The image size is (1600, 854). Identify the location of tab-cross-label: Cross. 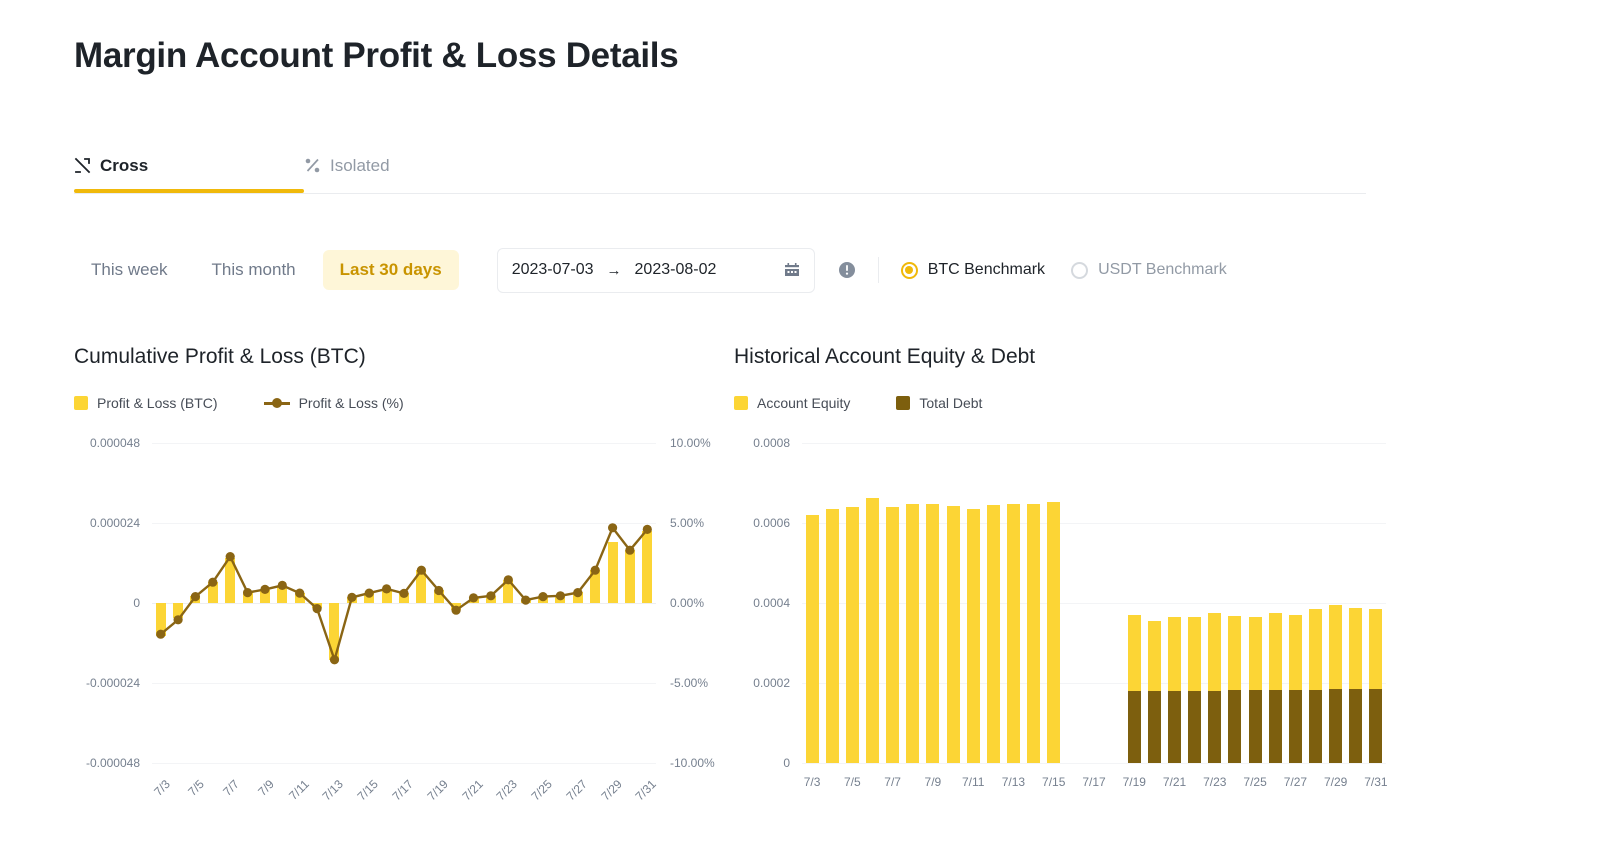
(124, 165).